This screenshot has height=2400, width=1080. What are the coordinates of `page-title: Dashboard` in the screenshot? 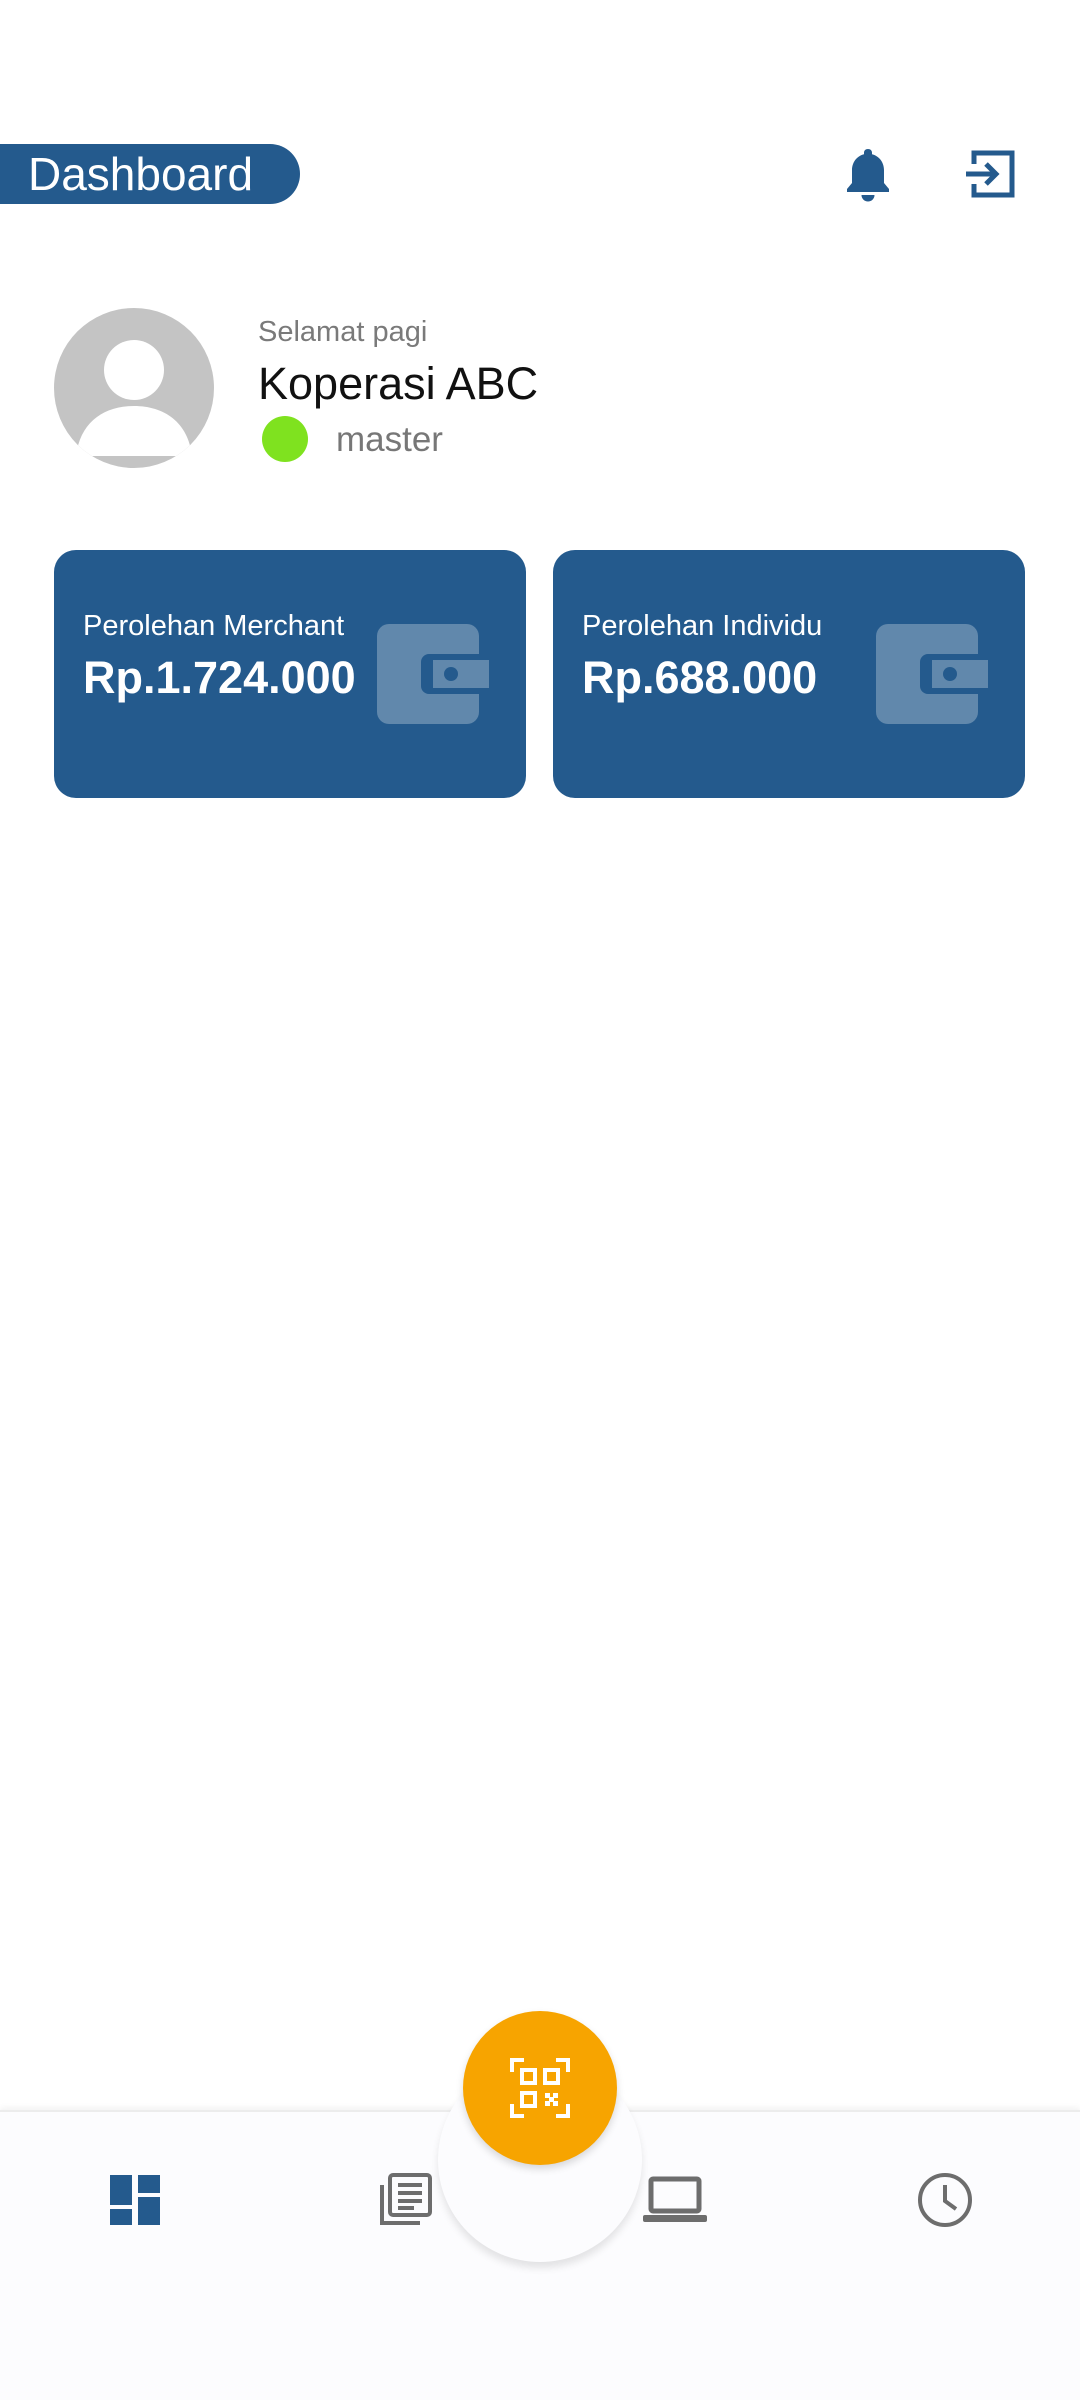 It's located at (150, 174).